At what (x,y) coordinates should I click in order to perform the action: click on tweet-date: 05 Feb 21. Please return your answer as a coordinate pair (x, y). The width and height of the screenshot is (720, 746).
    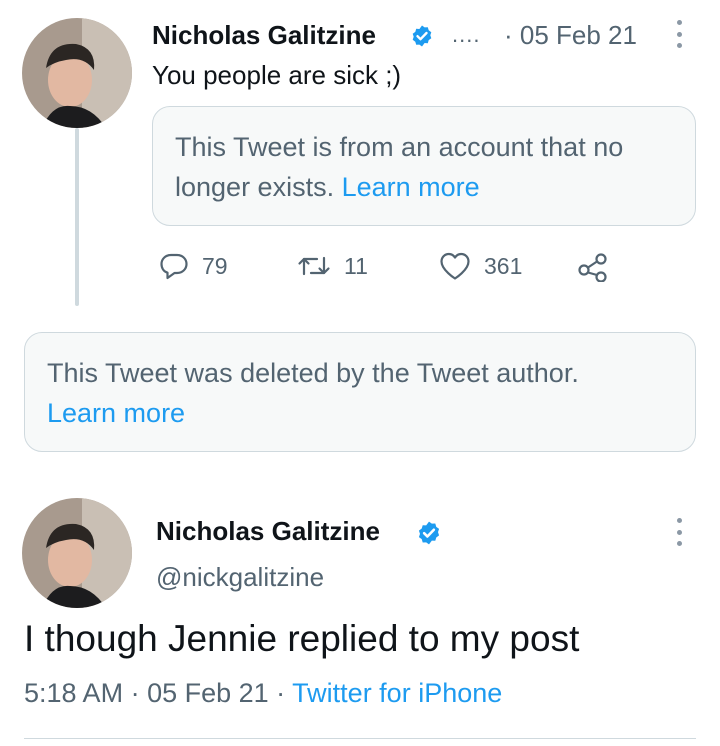
    Looking at the image, I should click on (208, 693).